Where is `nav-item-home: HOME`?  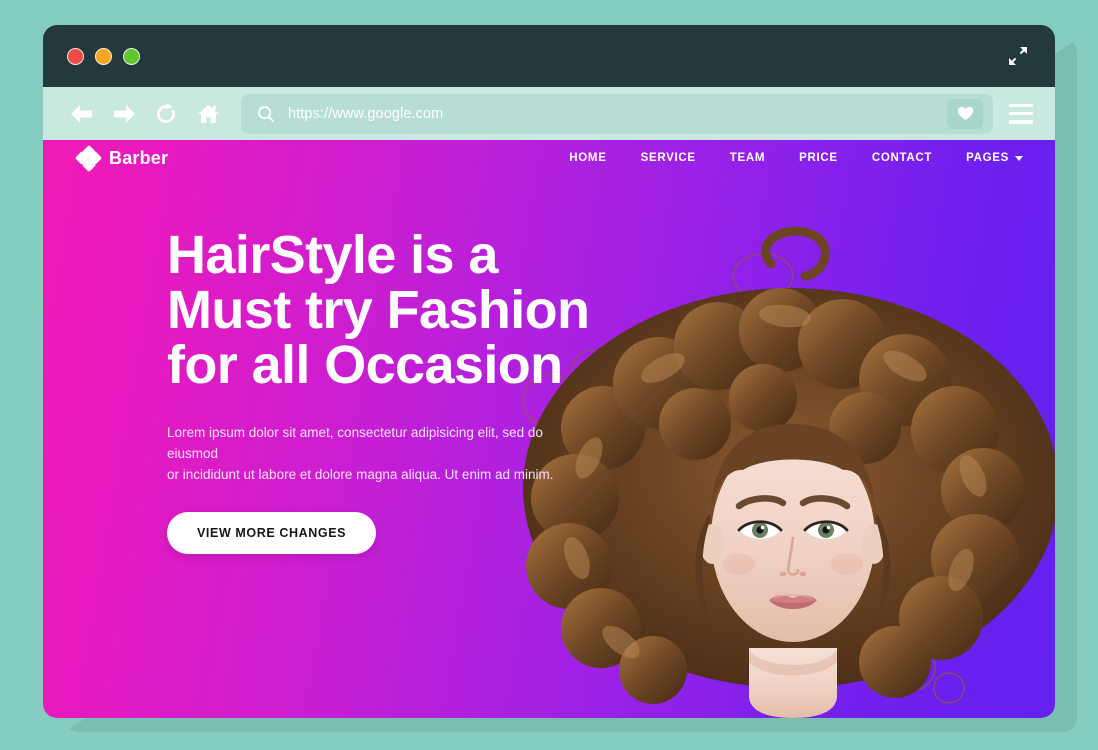 nav-item-home: HOME is located at coordinates (587, 158).